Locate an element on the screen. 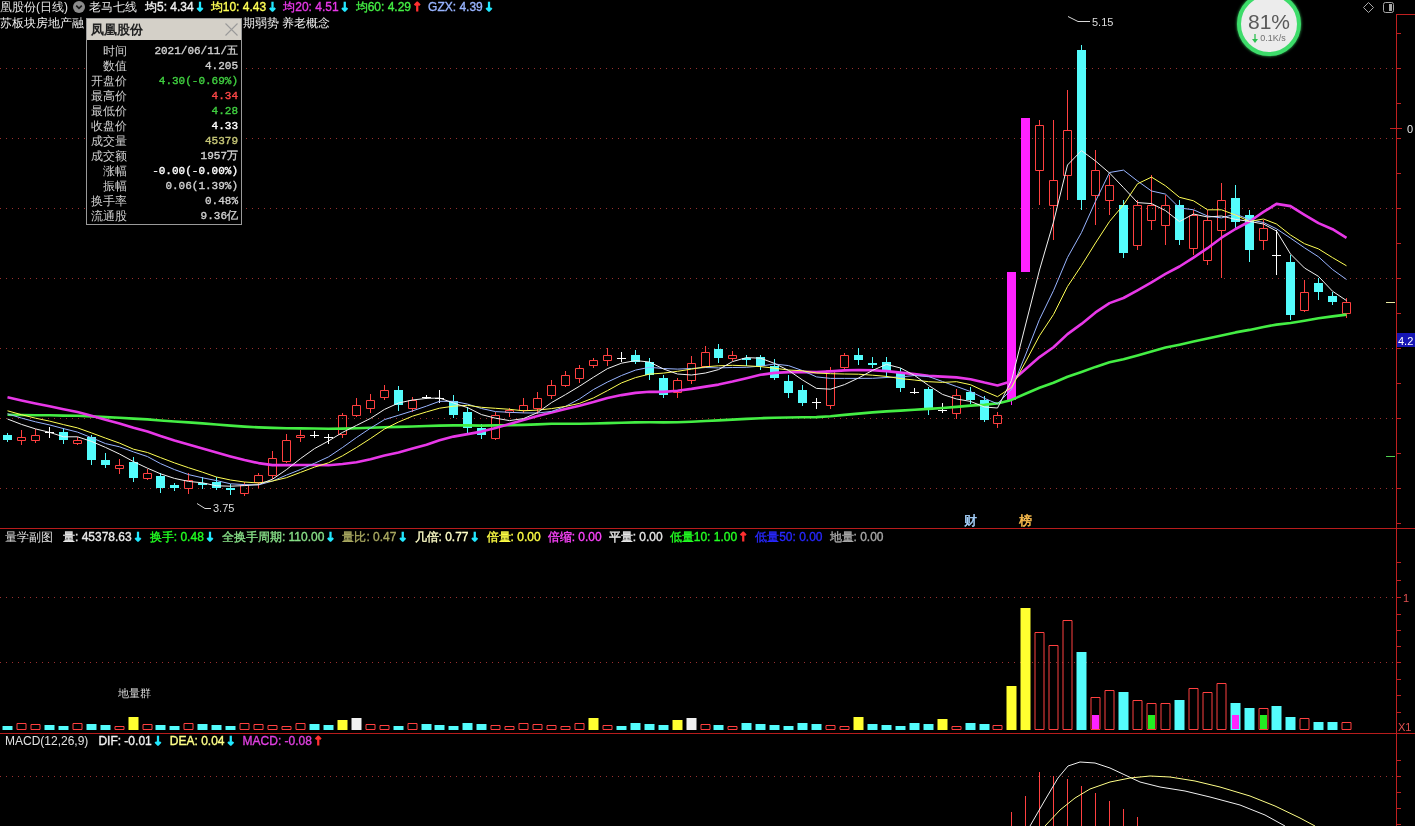  average-legend: 均20: 4.51 is located at coordinates (311, 7).